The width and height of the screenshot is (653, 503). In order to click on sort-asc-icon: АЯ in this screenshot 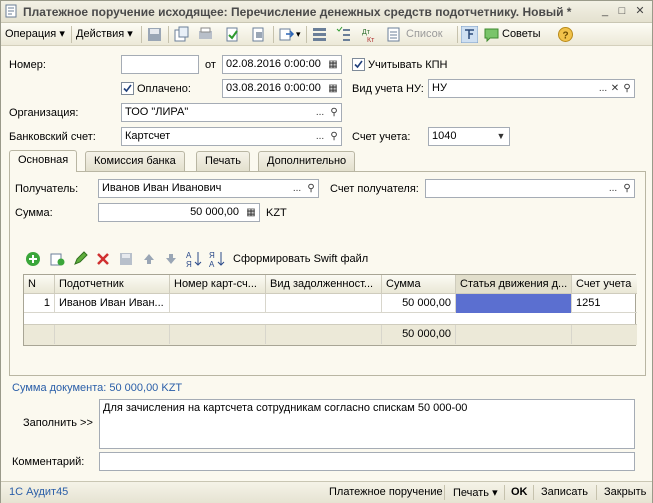, I will do `click(194, 259)`.